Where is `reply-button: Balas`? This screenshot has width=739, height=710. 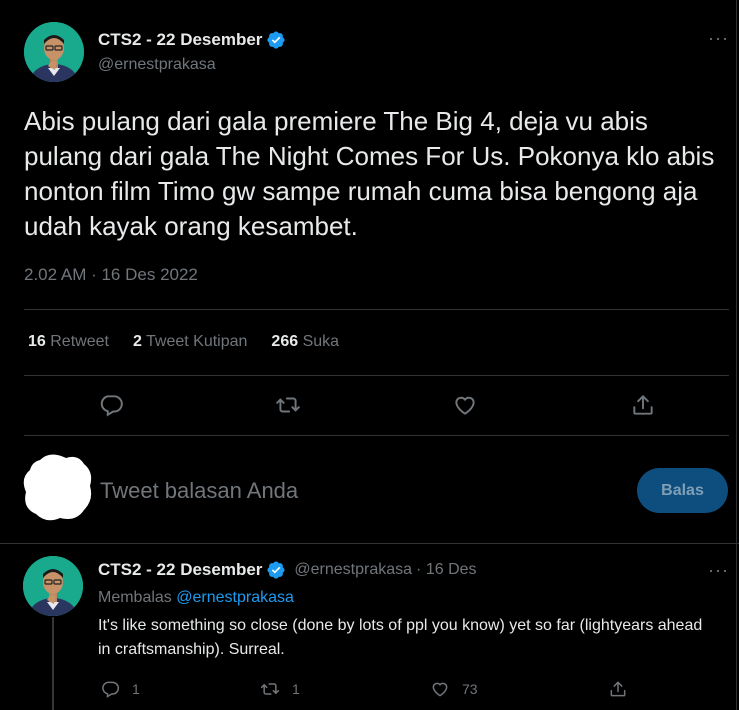 reply-button: Balas is located at coordinates (682, 490).